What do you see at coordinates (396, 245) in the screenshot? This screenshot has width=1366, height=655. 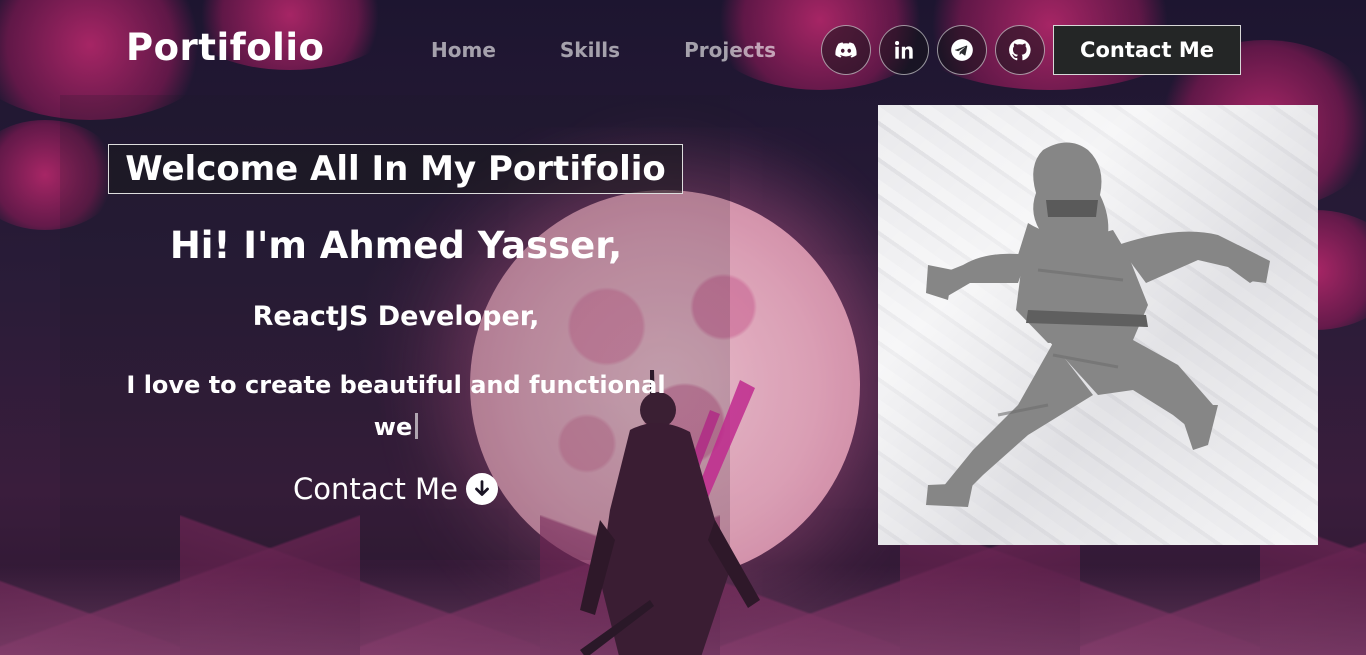 I see `hero-greeting: Hi! I'm Ahmed Yasser,` at bounding box center [396, 245].